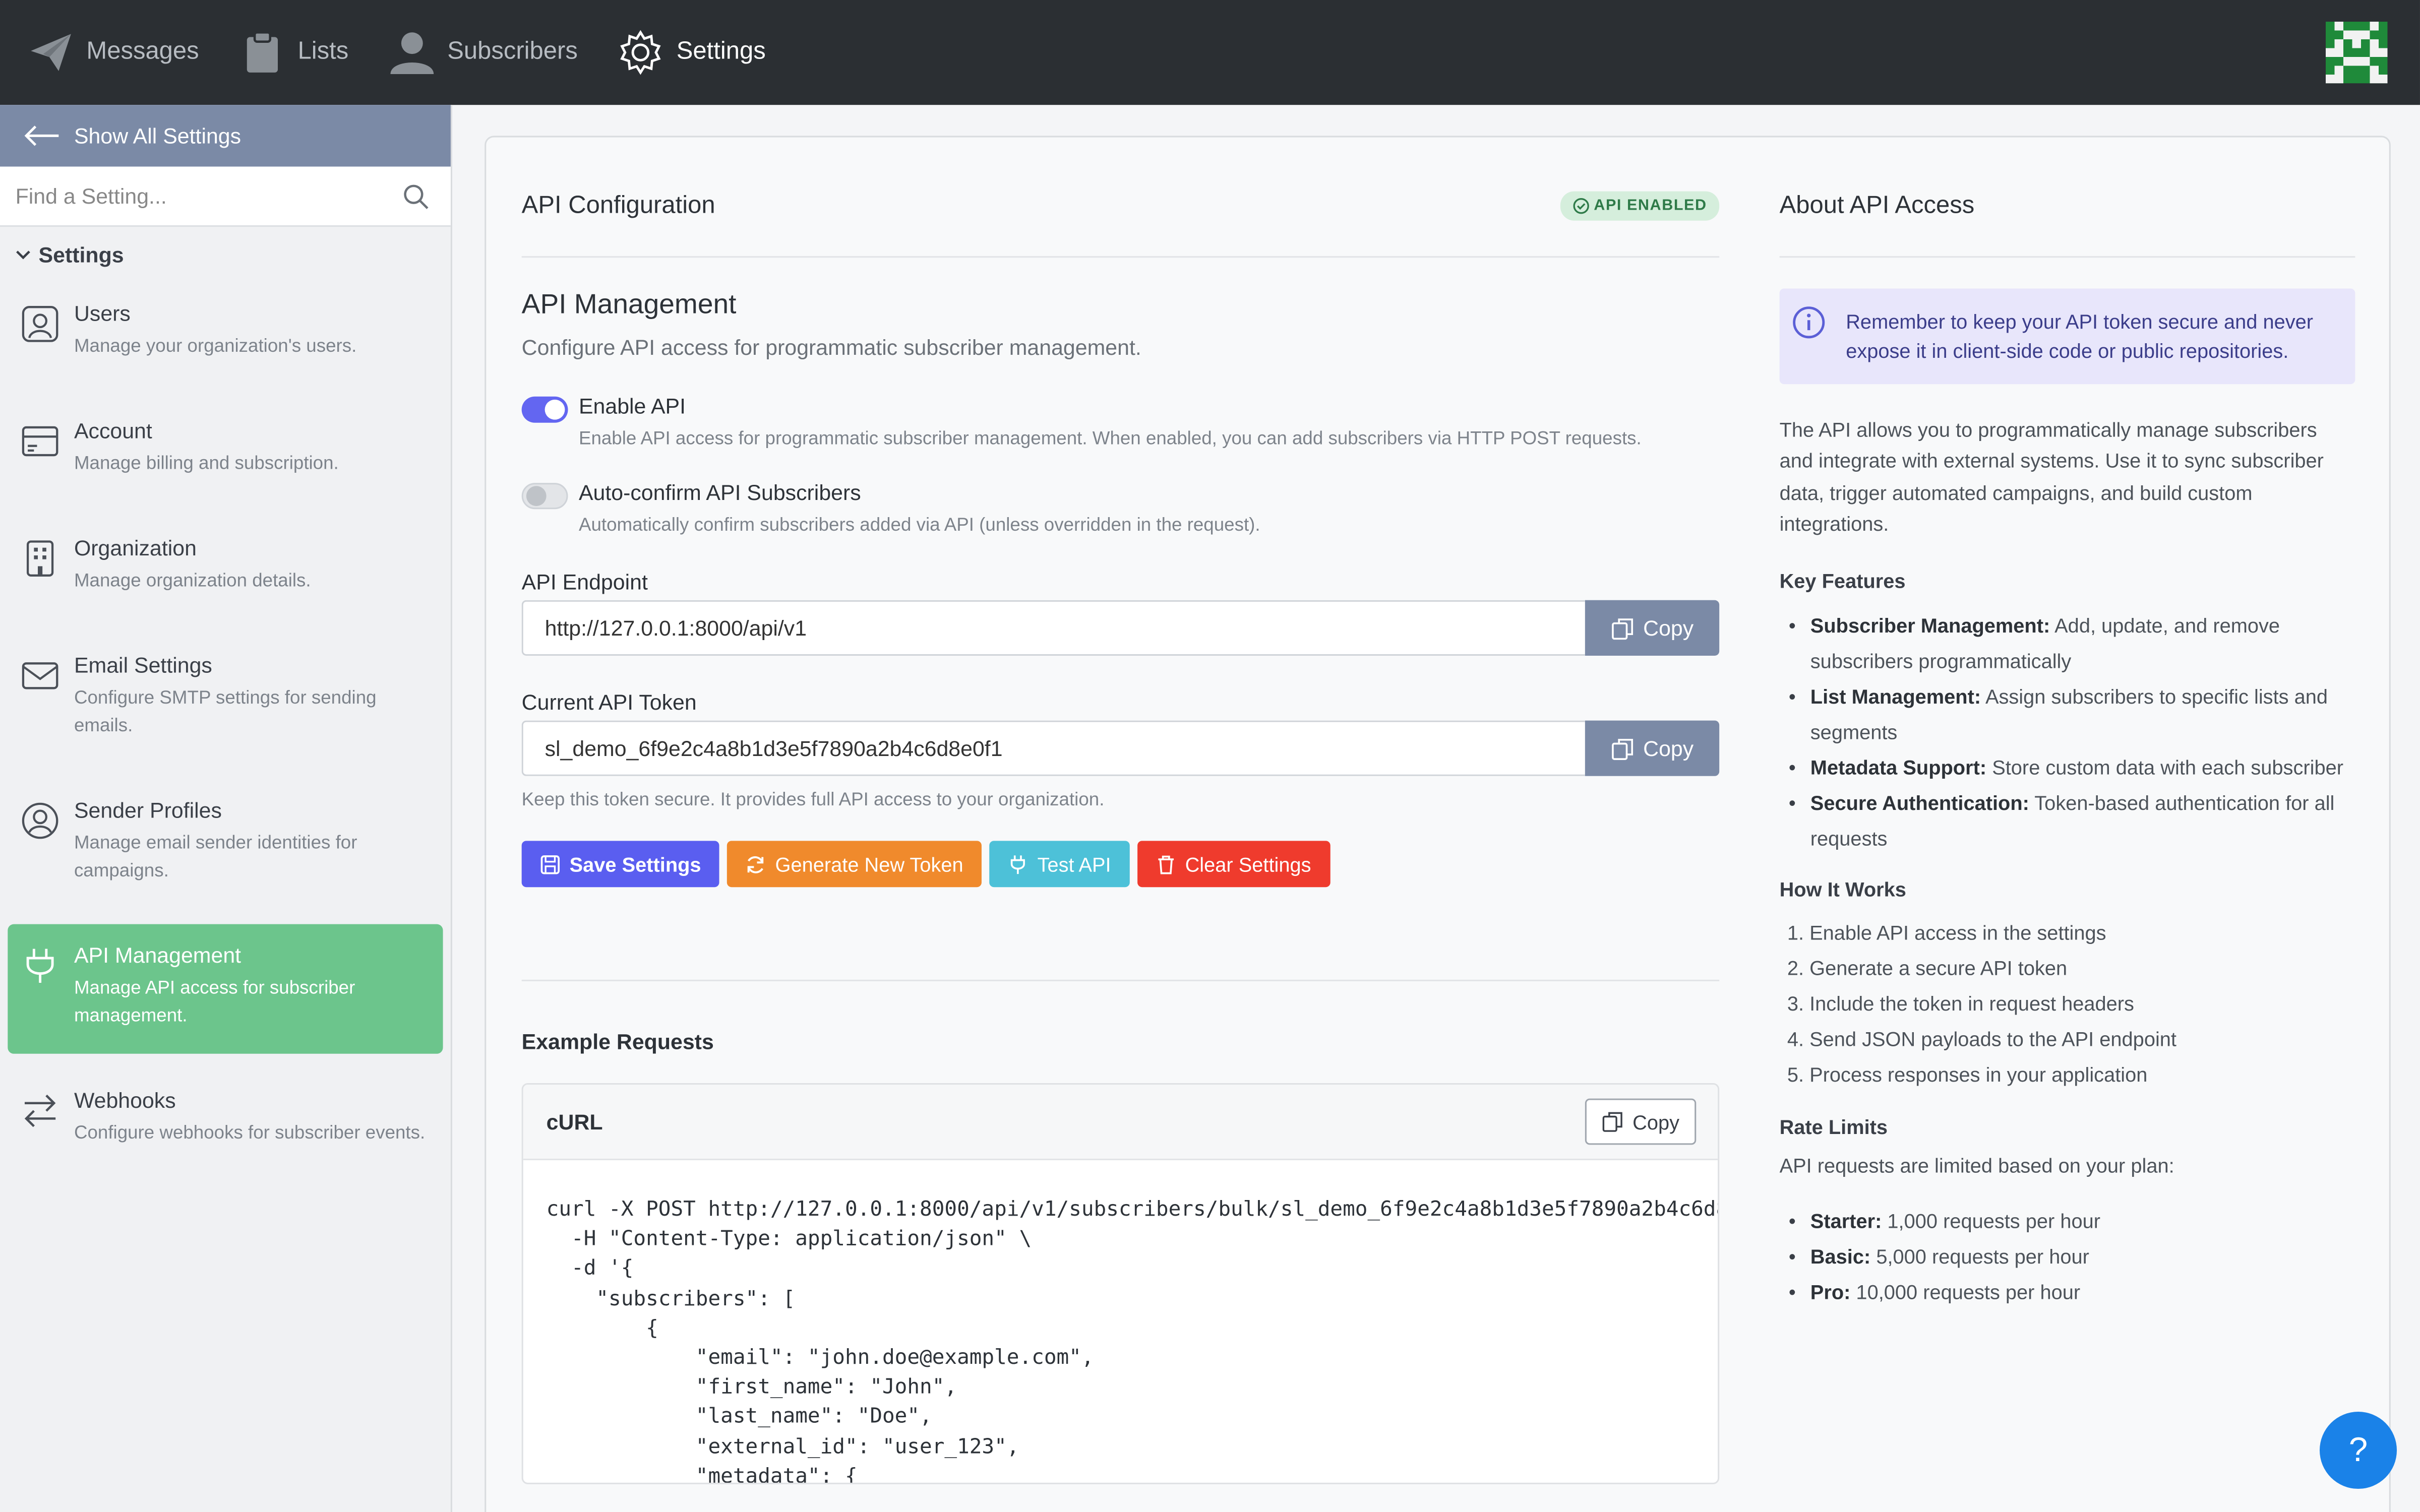 The image size is (2420, 1512). I want to click on sidebar-item-title: Users, so click(102, 313).